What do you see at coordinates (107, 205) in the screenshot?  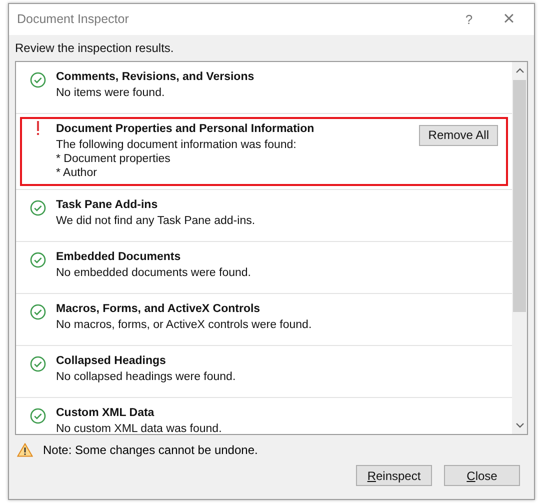 I see `result-title: Task Pane Add-ins` at bounding box center [107, 205].